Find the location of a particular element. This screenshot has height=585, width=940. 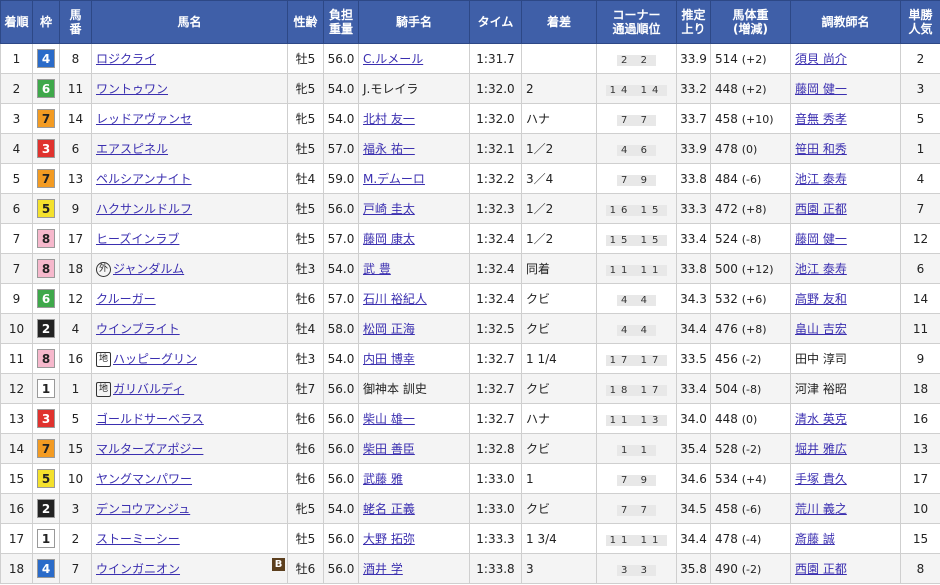

jockey-link: 戸崎 圭太 is located at coordinates (389, 209).